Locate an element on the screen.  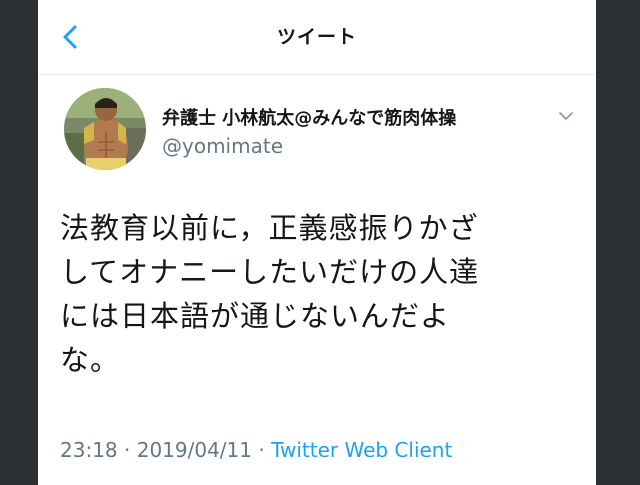
tweet-time: 23:18 is located at coordinates (89, 450).